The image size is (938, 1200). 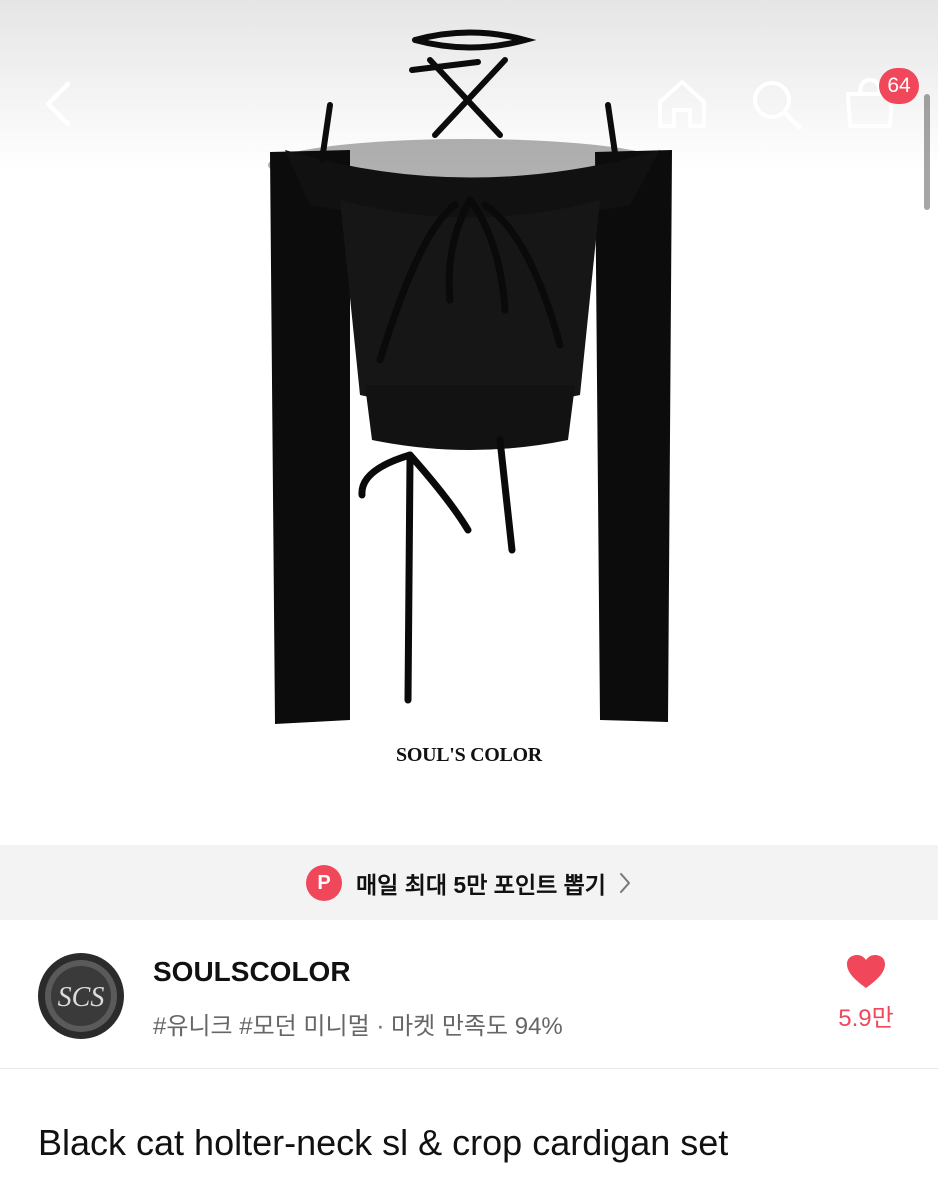 I want to click on home-icon, so click(x=682, y=104).